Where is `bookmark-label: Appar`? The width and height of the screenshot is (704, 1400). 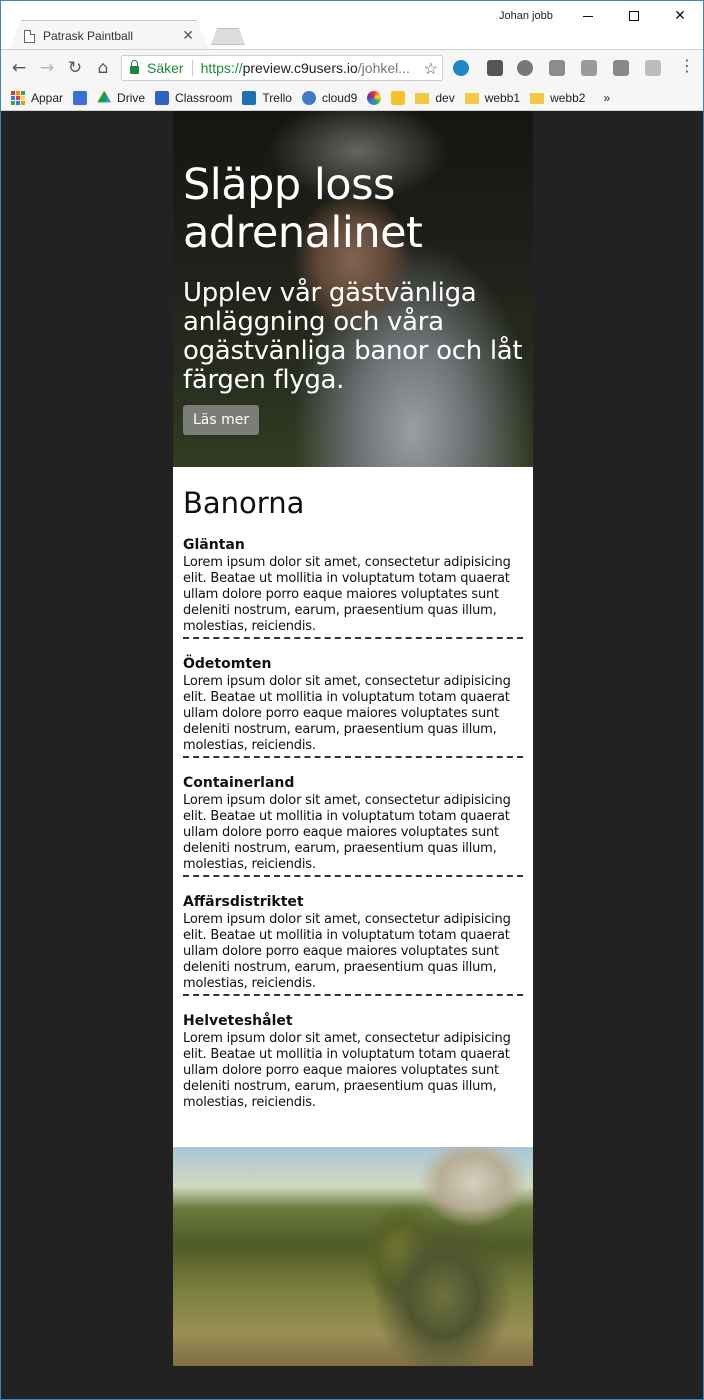 bookmark-label: Appar is located at coordinates (47, 97).